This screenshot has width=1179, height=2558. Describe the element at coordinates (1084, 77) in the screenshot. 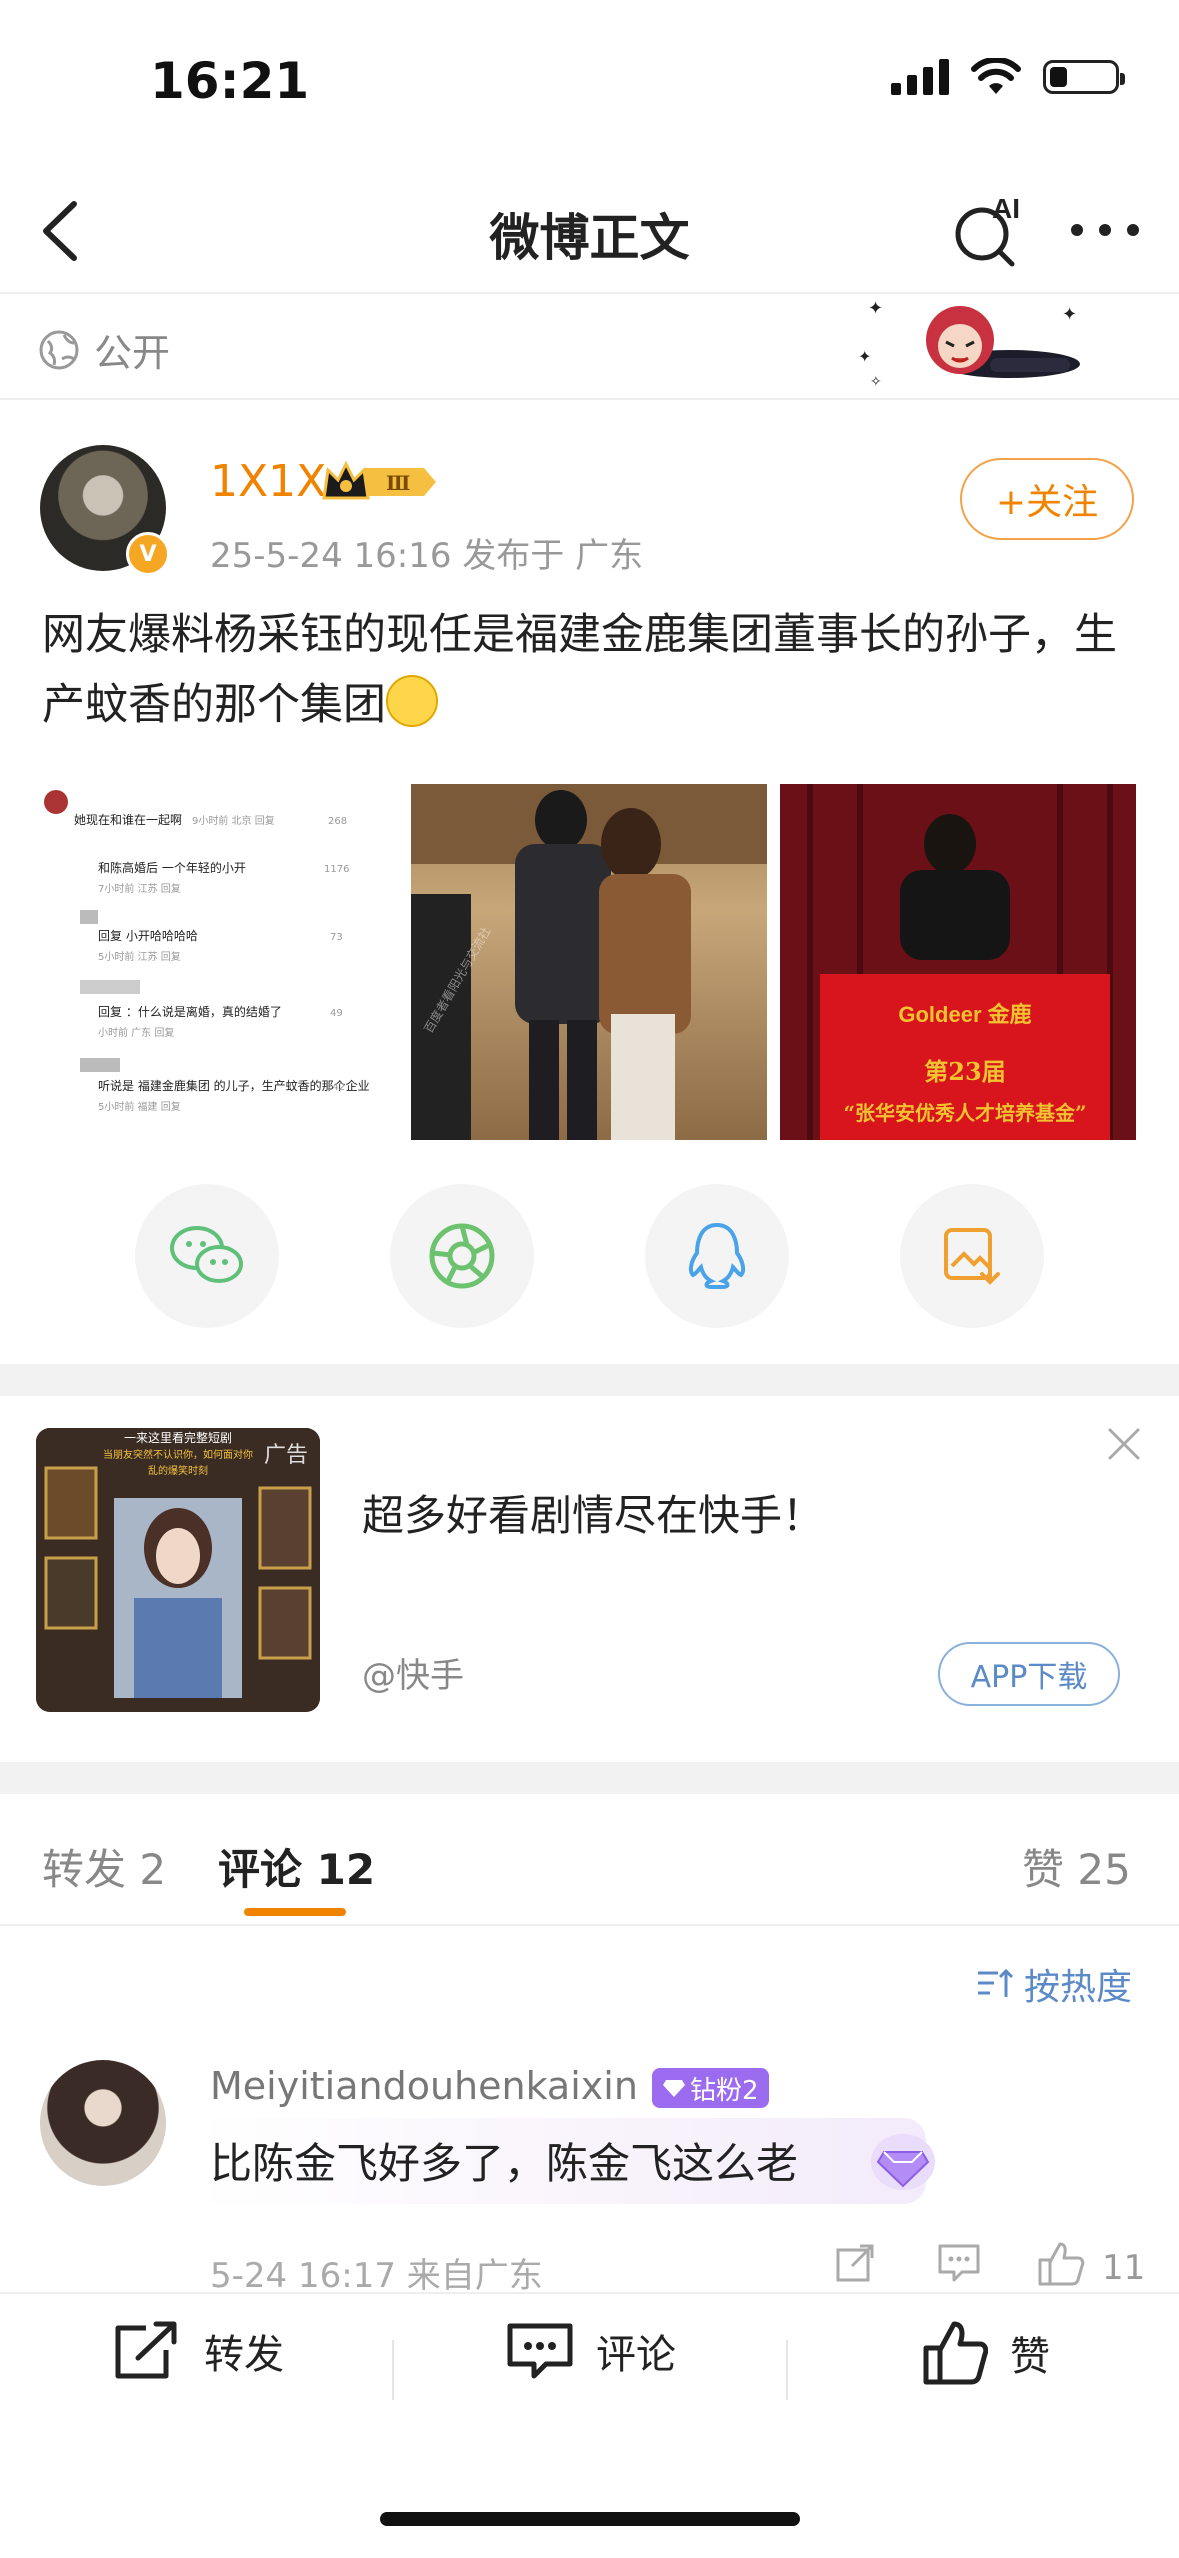

I see `battery-icon` at that location.